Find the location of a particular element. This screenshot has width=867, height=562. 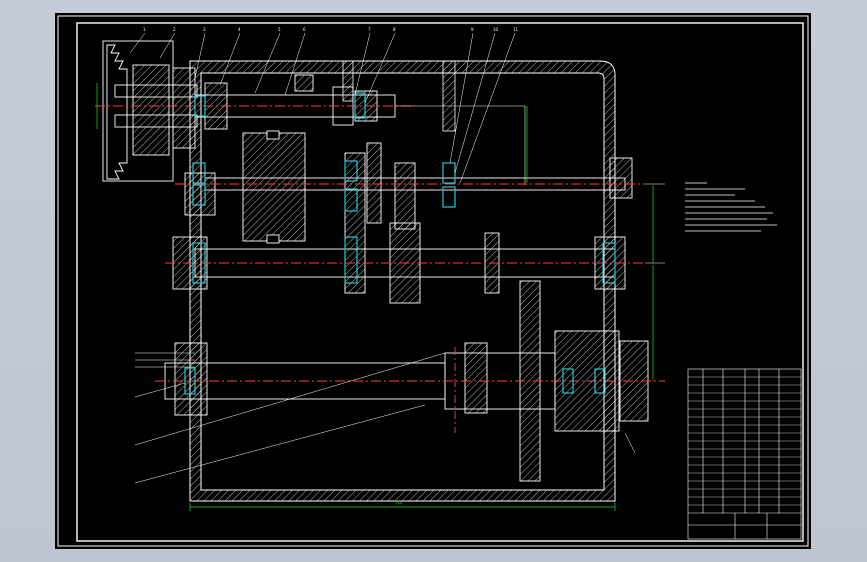

balloon-9: 9 is located at coordinates (472, 29).